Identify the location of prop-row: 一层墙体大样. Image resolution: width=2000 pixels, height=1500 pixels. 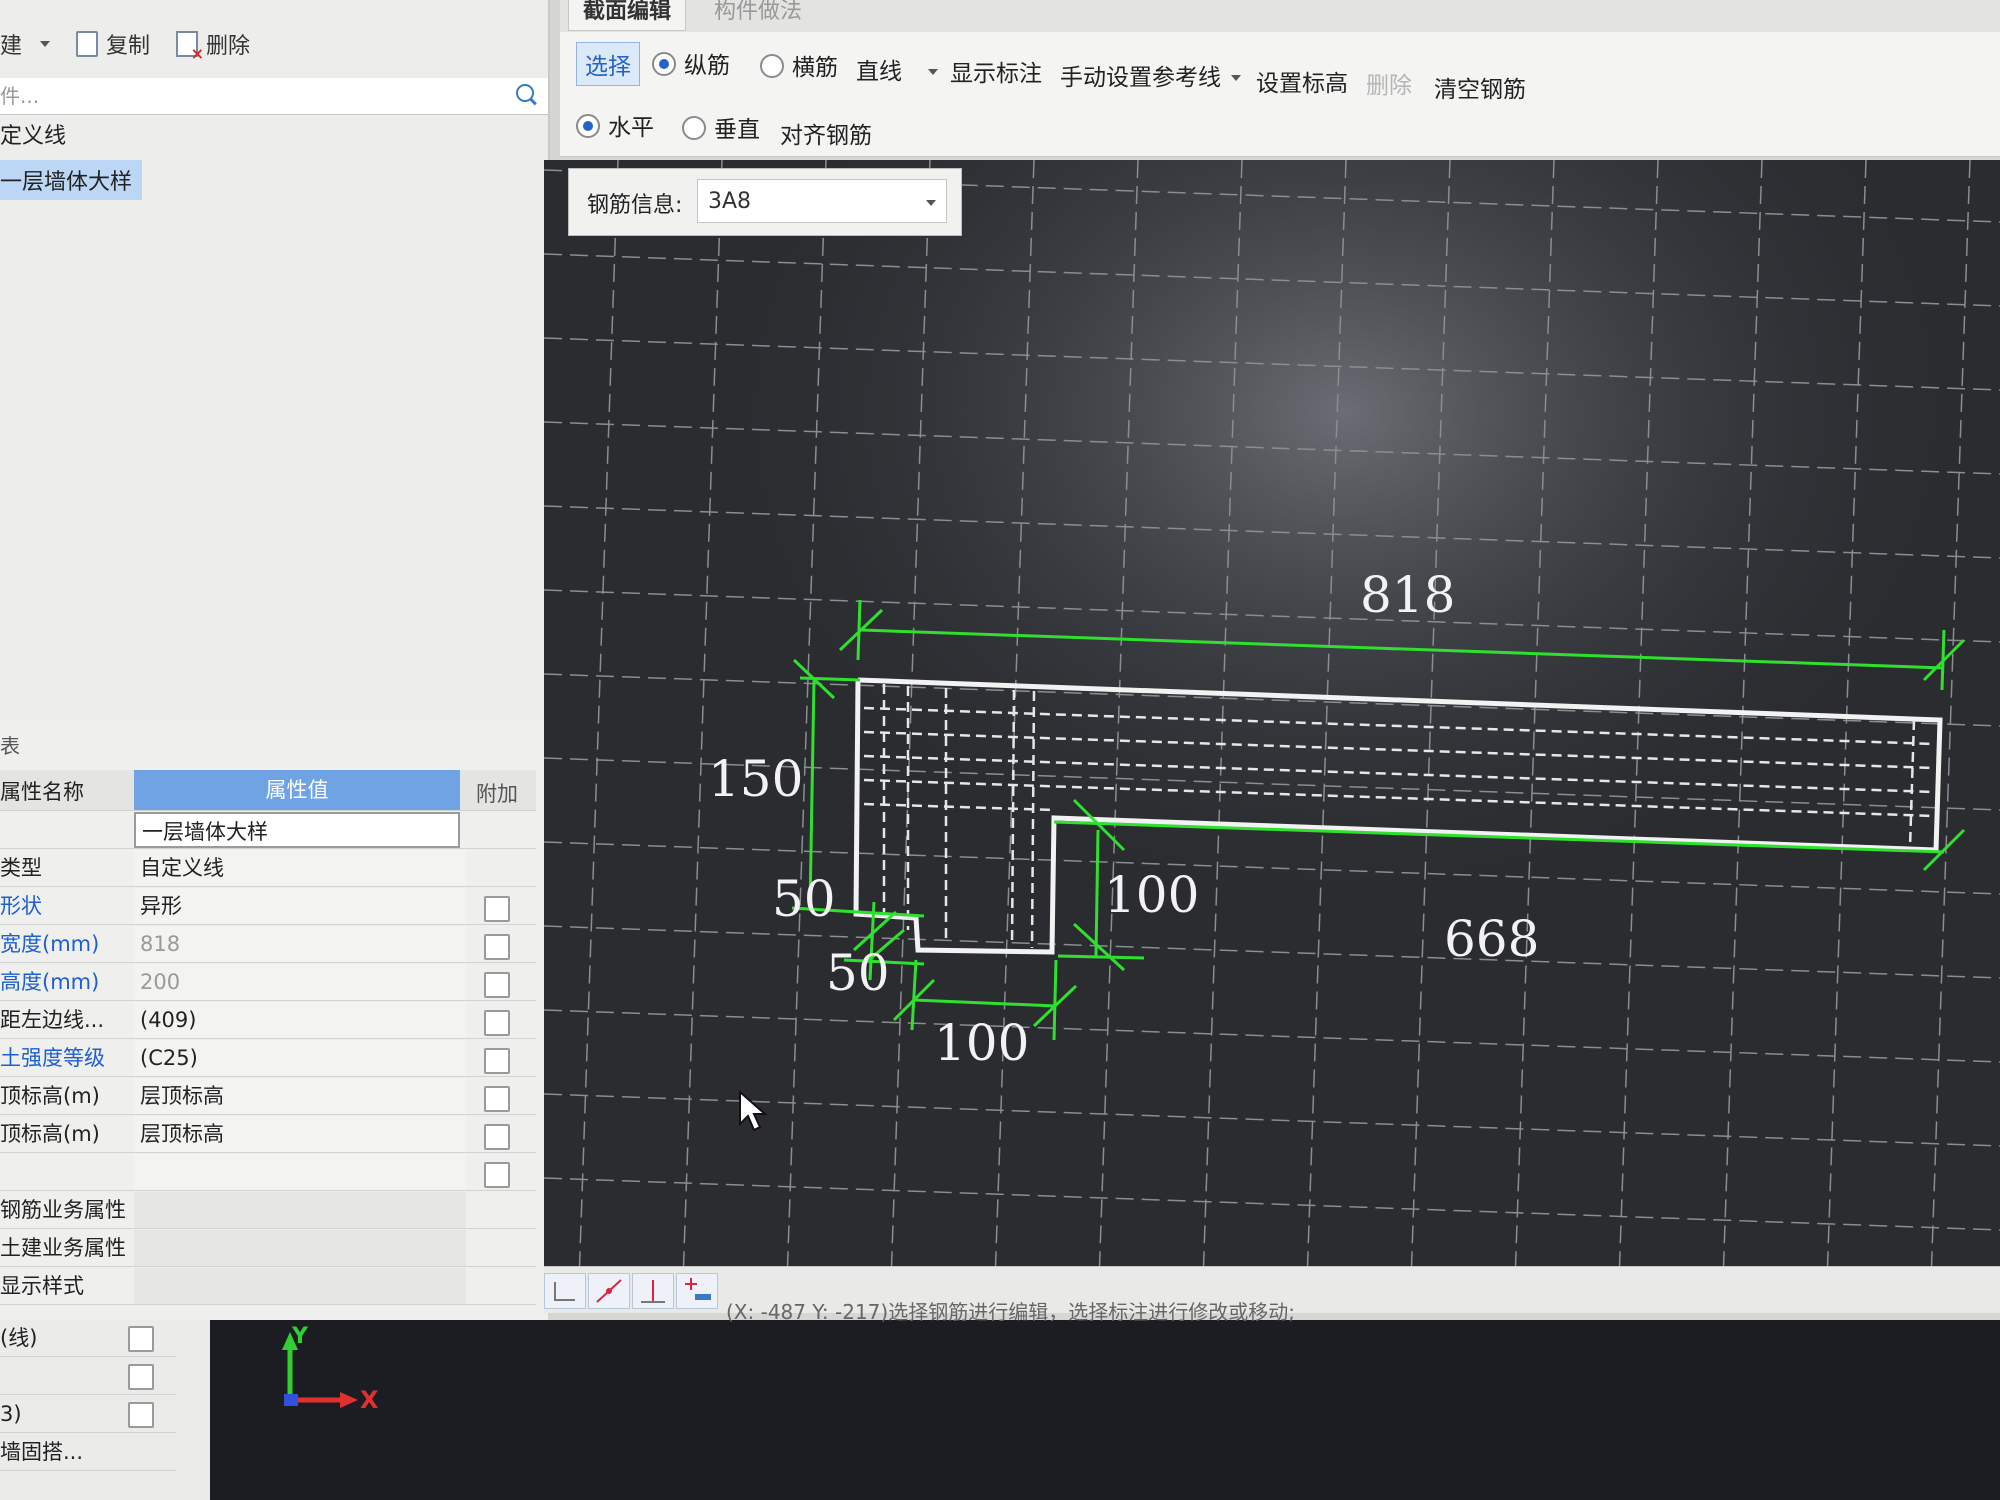
(268, 830).